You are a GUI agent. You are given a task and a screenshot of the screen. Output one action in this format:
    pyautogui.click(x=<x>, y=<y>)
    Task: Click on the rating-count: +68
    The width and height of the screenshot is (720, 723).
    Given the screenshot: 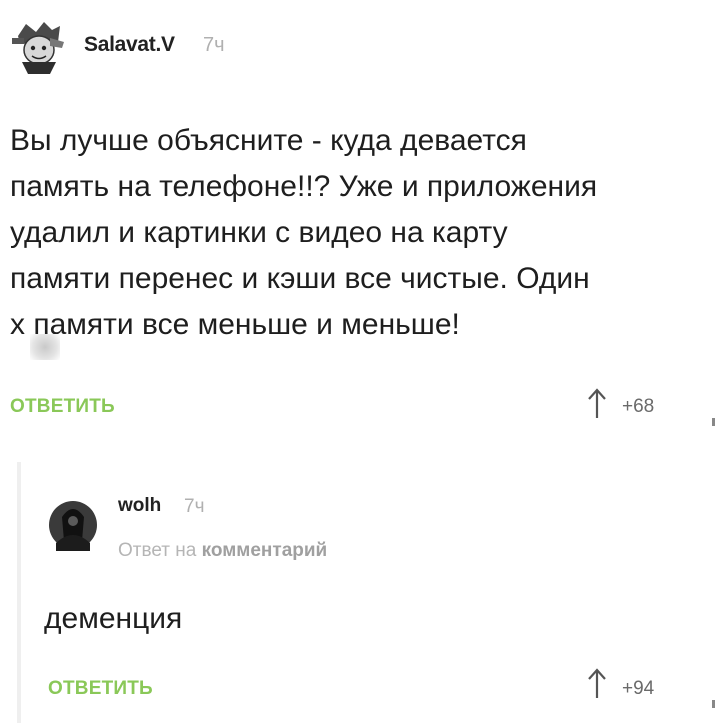 What is the action you would take?
    pyautogui.click(x=638, y=406)
    